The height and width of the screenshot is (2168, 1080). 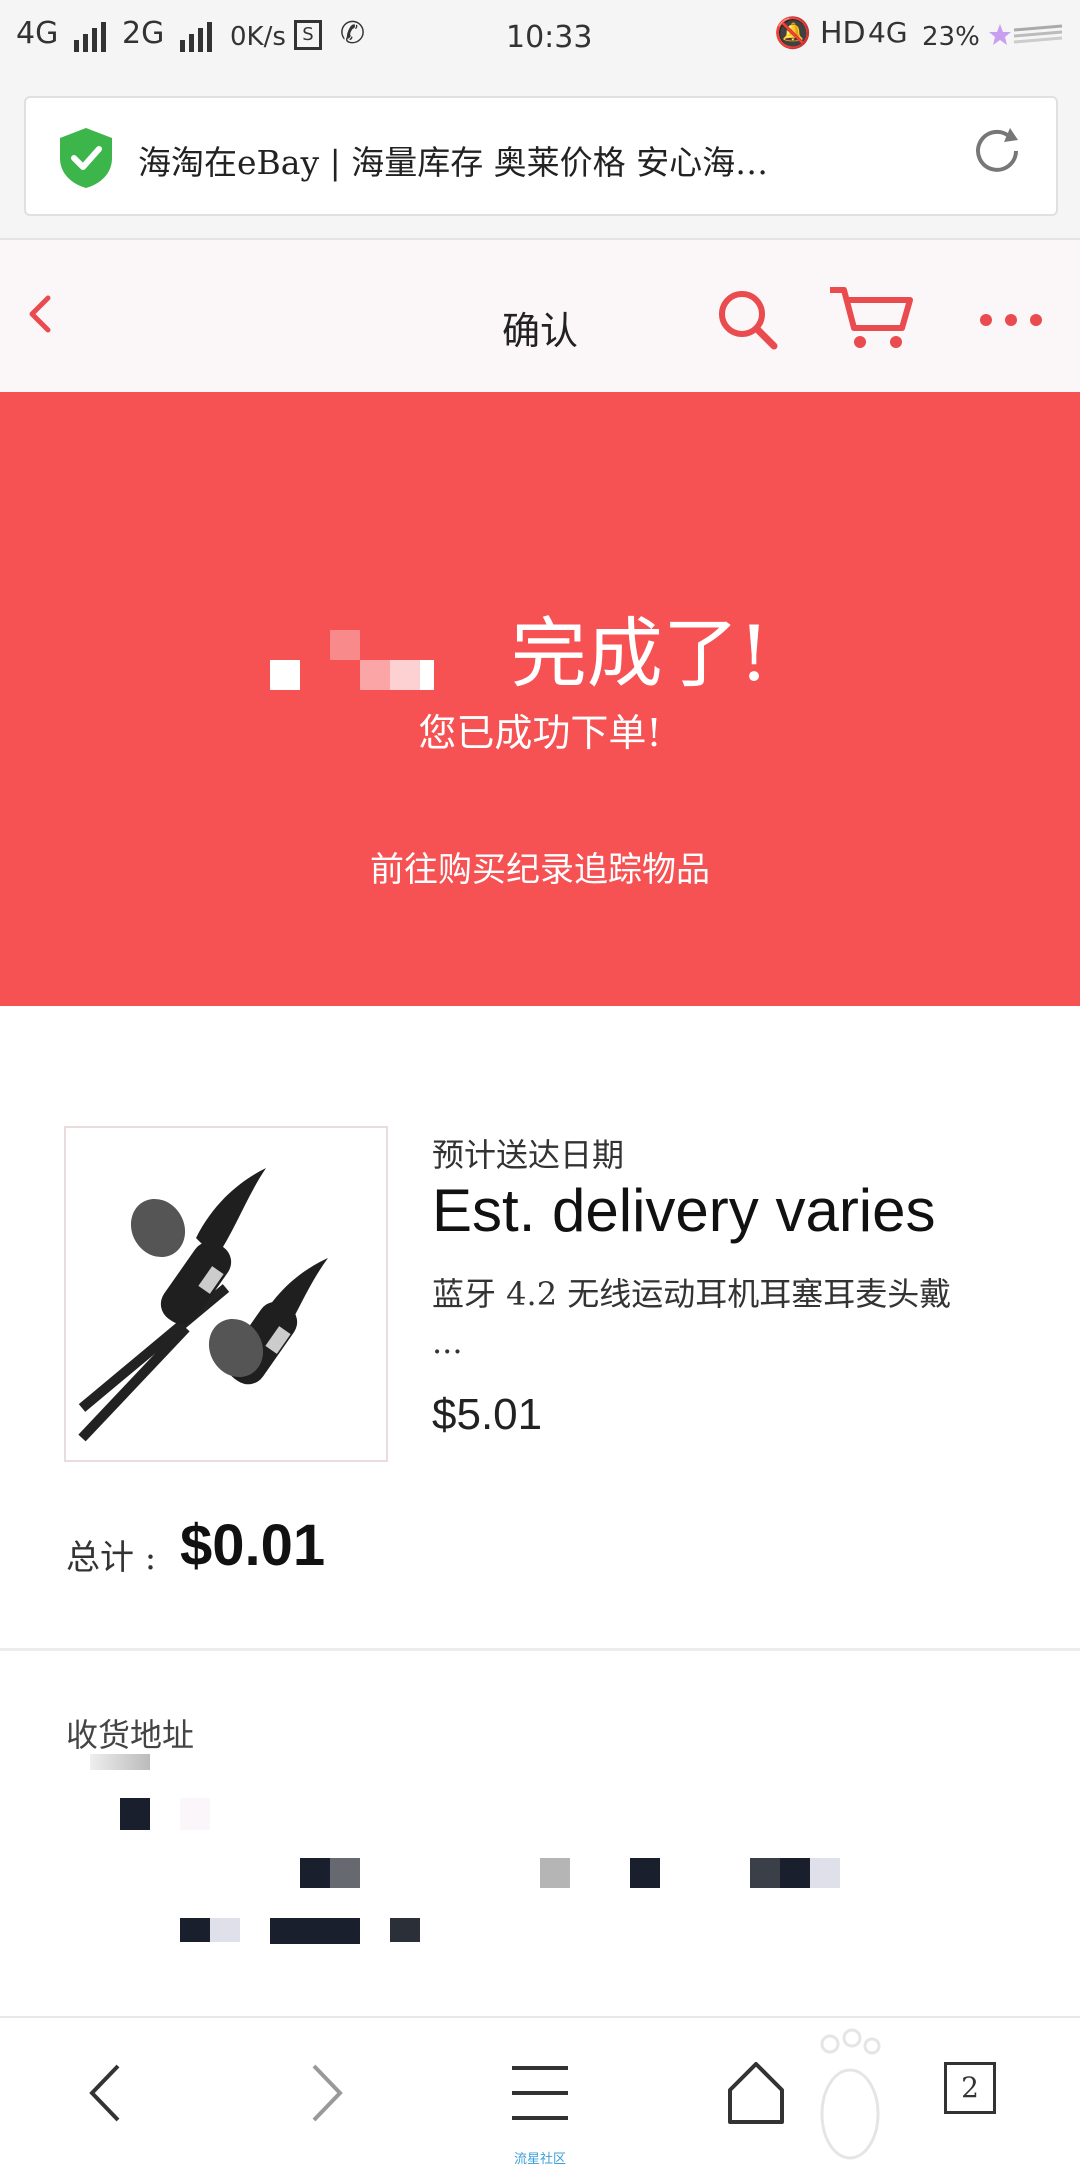 What do you see at coordinates (850, 2094) in the screenshot?
I see `footprint-watermark-icon` at bounding box center [850, 2094].